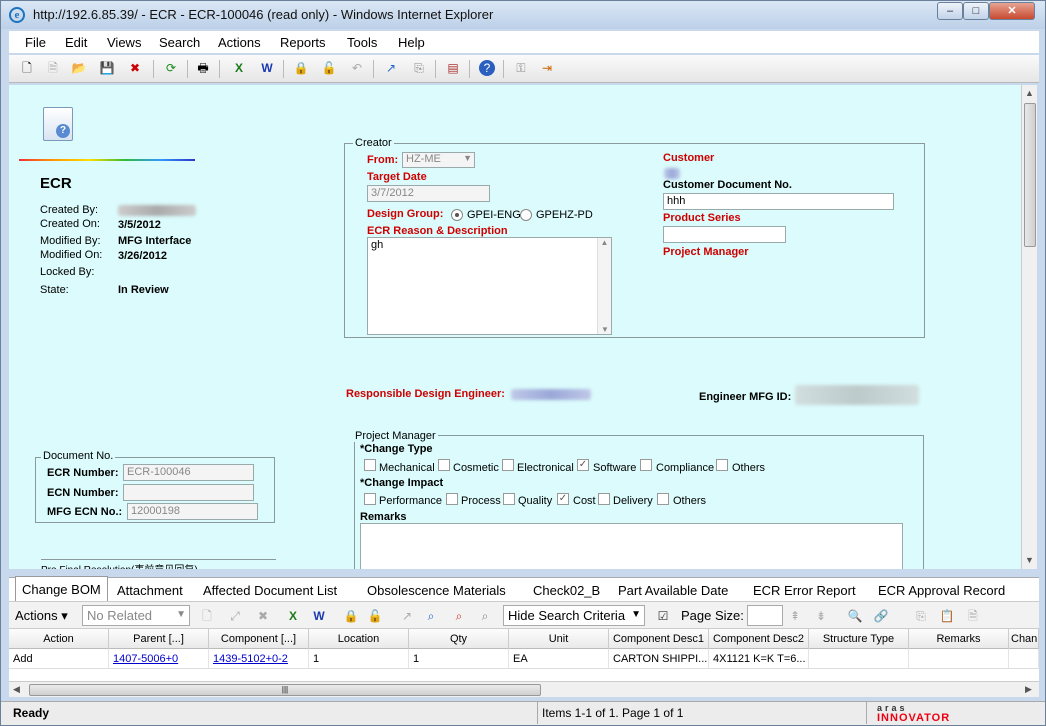 This screenshot has height=726, width=1046. What do you see at coordinates (508, 465) in the screenshot?
I see `change-type-electronical-checkbox` at bounding box center [508, 465].